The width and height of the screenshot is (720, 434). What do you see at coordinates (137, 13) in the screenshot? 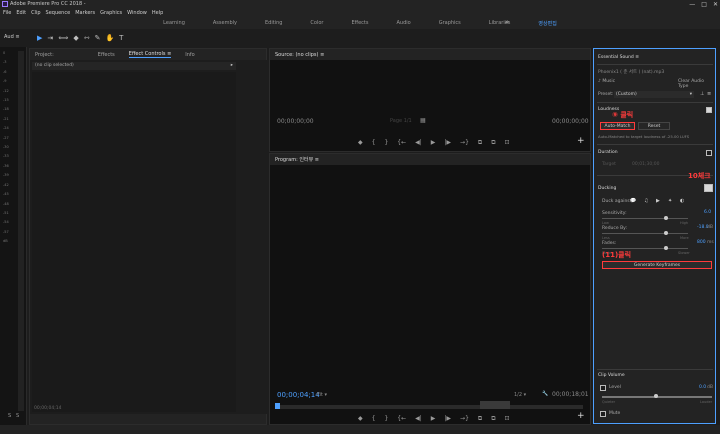
I see `menu-window: Window` at bounding box center [137, 13].